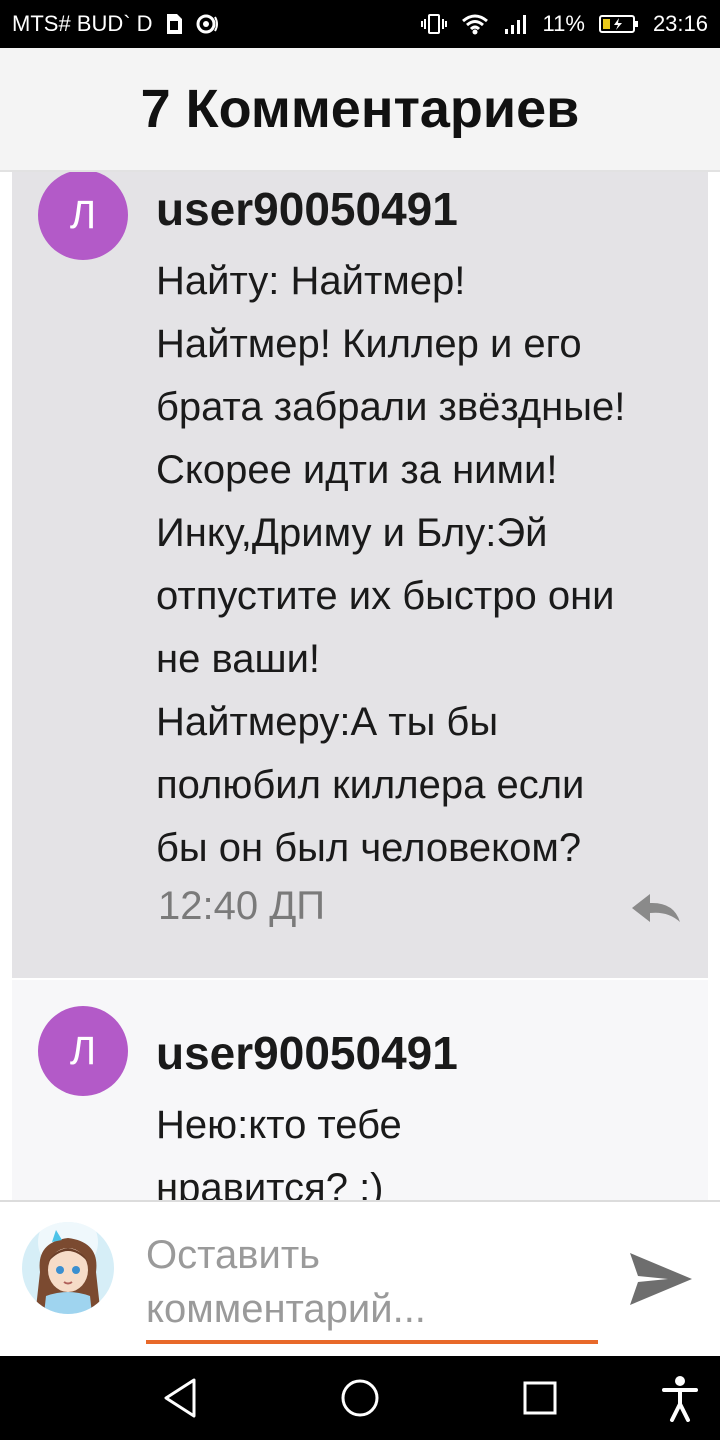 This screenshot has width=720, height=1440. I want to click on comment-compose-bar, so click(360, 1278).